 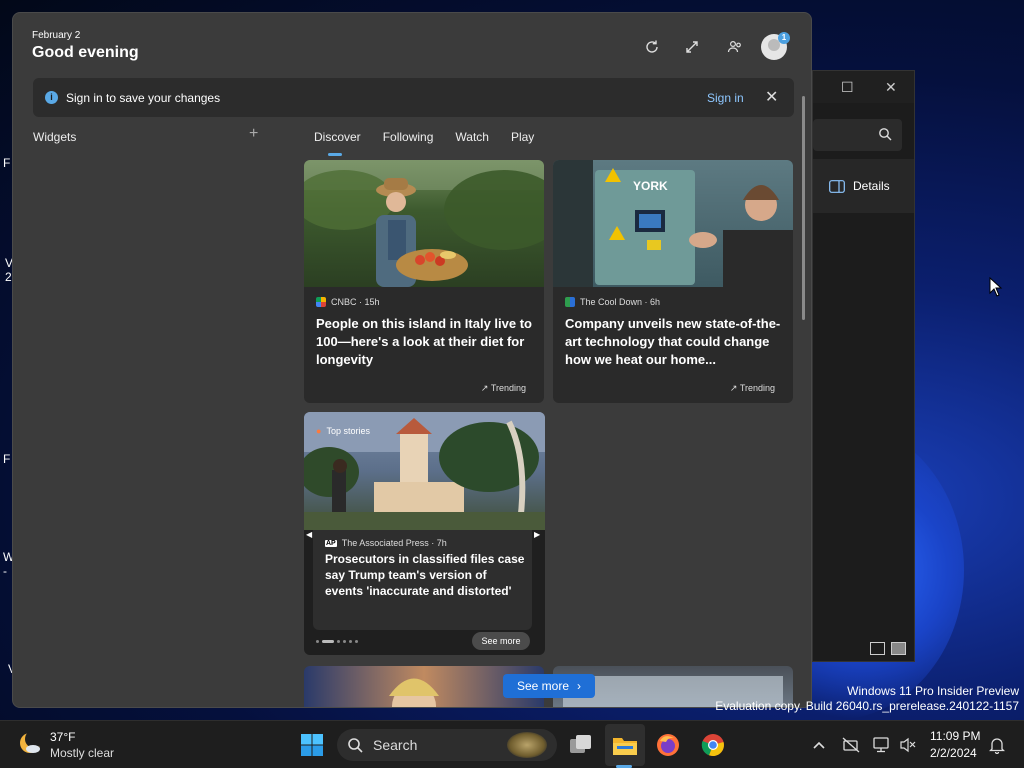 What do you see at coordinates (543, 686) in the screenshot?
I see `see-more-label: See more` at bounding box center [543, 686].